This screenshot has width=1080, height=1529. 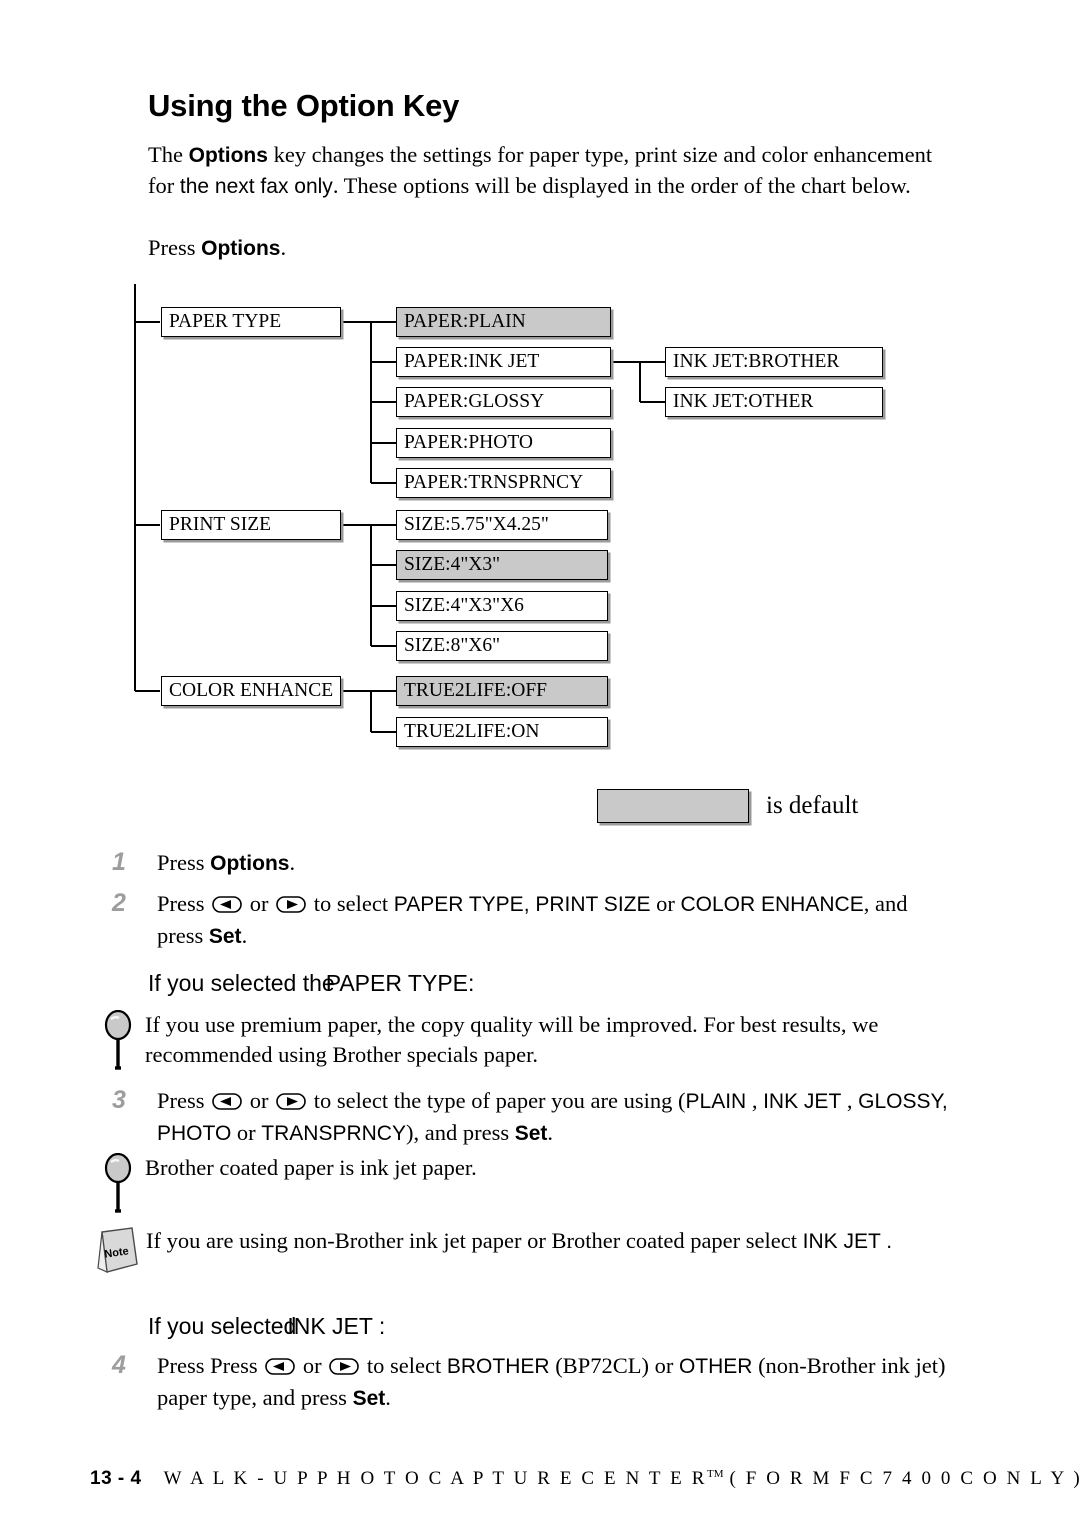 What do you see at coordinates (246, 1132) in the screenshot?
I see `step-3-t6: or` at bounding box center [246, 1132].